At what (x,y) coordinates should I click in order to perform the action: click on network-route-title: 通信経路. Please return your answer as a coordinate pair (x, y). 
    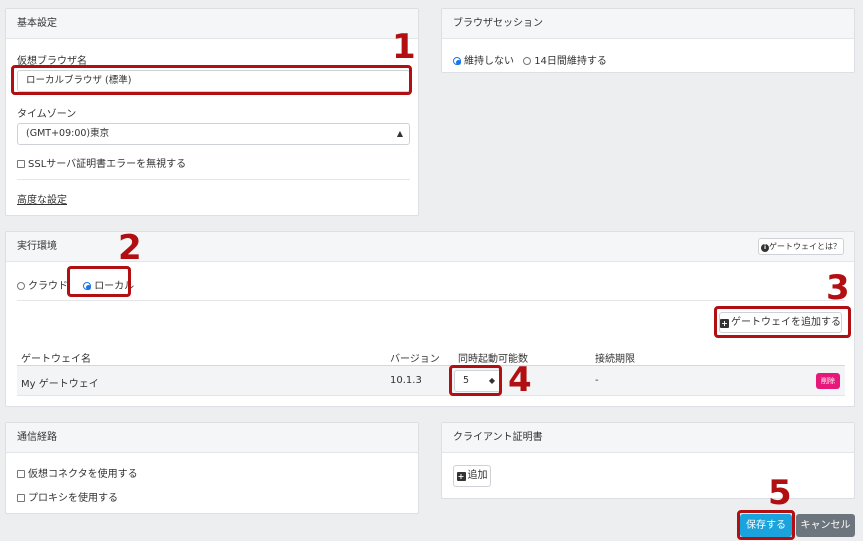
    Looking at the image, I should click on (212, 438).